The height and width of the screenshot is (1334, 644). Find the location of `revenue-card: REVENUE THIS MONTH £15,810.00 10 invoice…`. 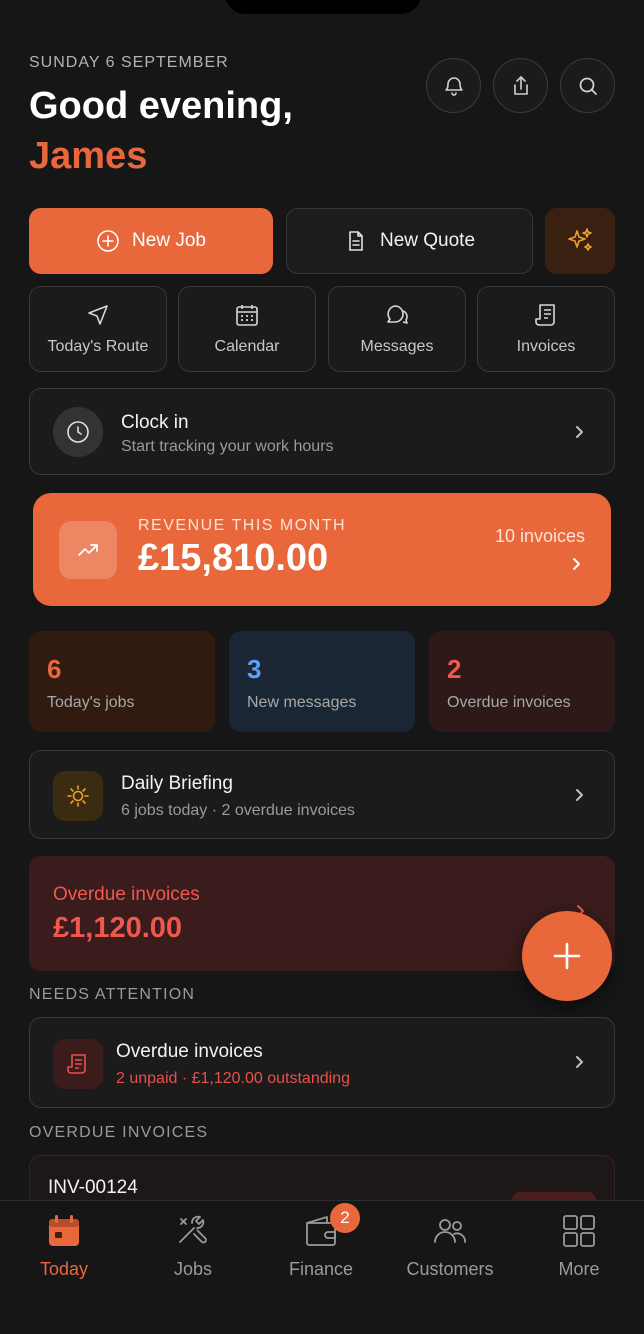

revenue-card: REVENUE THIS MONTH £15,810.00 10 invoice… is located at coordinates (322, 549).